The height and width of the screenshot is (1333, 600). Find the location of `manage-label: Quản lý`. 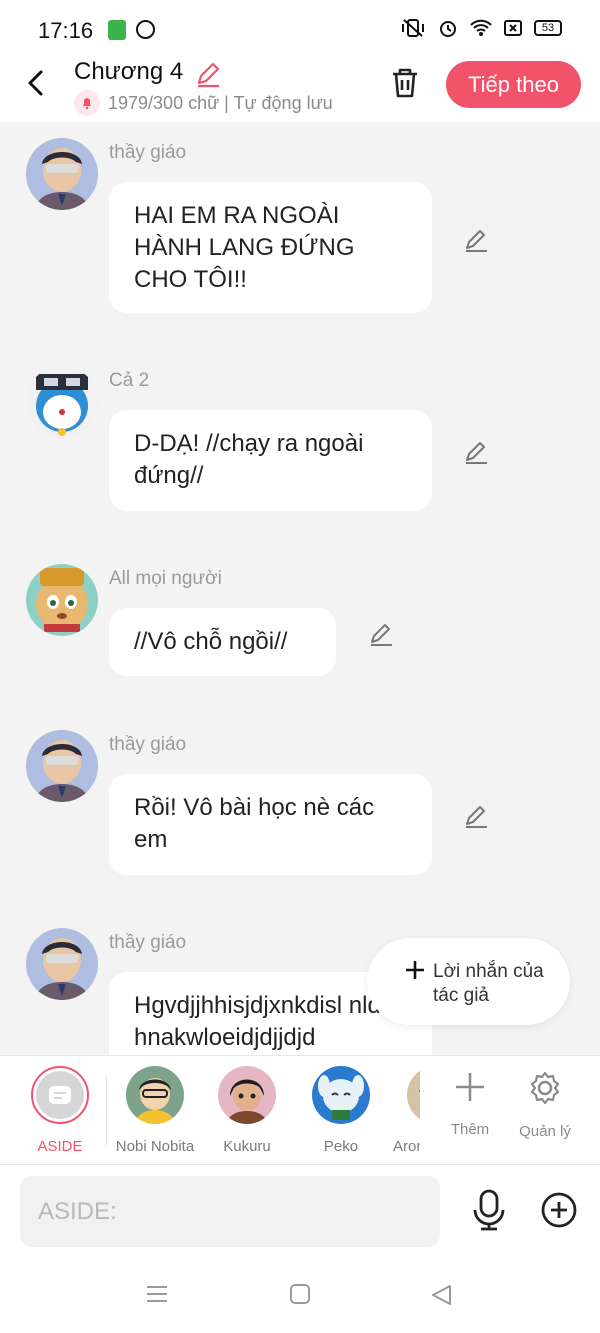

manage-label: Quản lý is located at coordinates (545, 1131).